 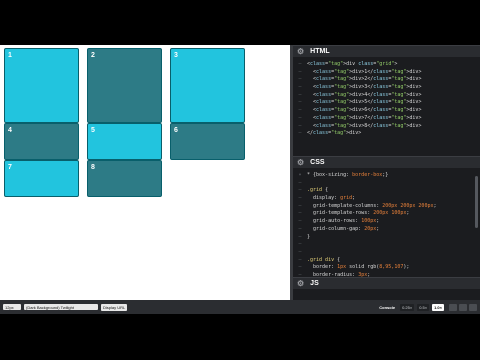 I want to click on code-line: — grid-column-gap: 20px;, so click(x=386, y=230).